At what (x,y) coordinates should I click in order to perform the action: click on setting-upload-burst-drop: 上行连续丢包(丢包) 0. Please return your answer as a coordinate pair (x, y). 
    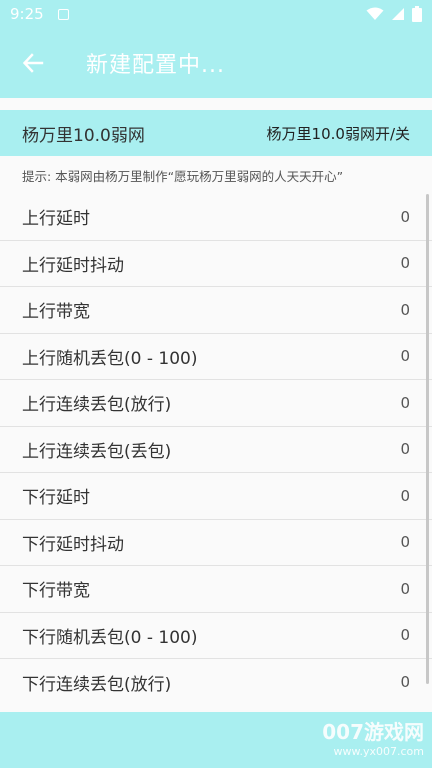
    Looking at the image, I should click on (216, 449).